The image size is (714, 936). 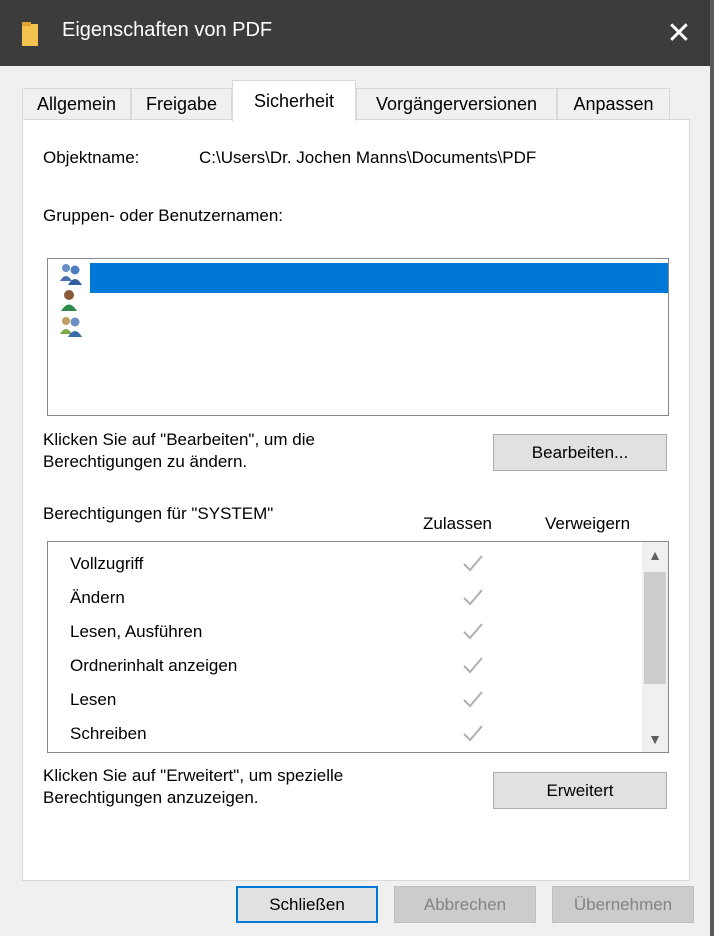 I want to click on close-icon: ✕, so click(x=679, y=33).